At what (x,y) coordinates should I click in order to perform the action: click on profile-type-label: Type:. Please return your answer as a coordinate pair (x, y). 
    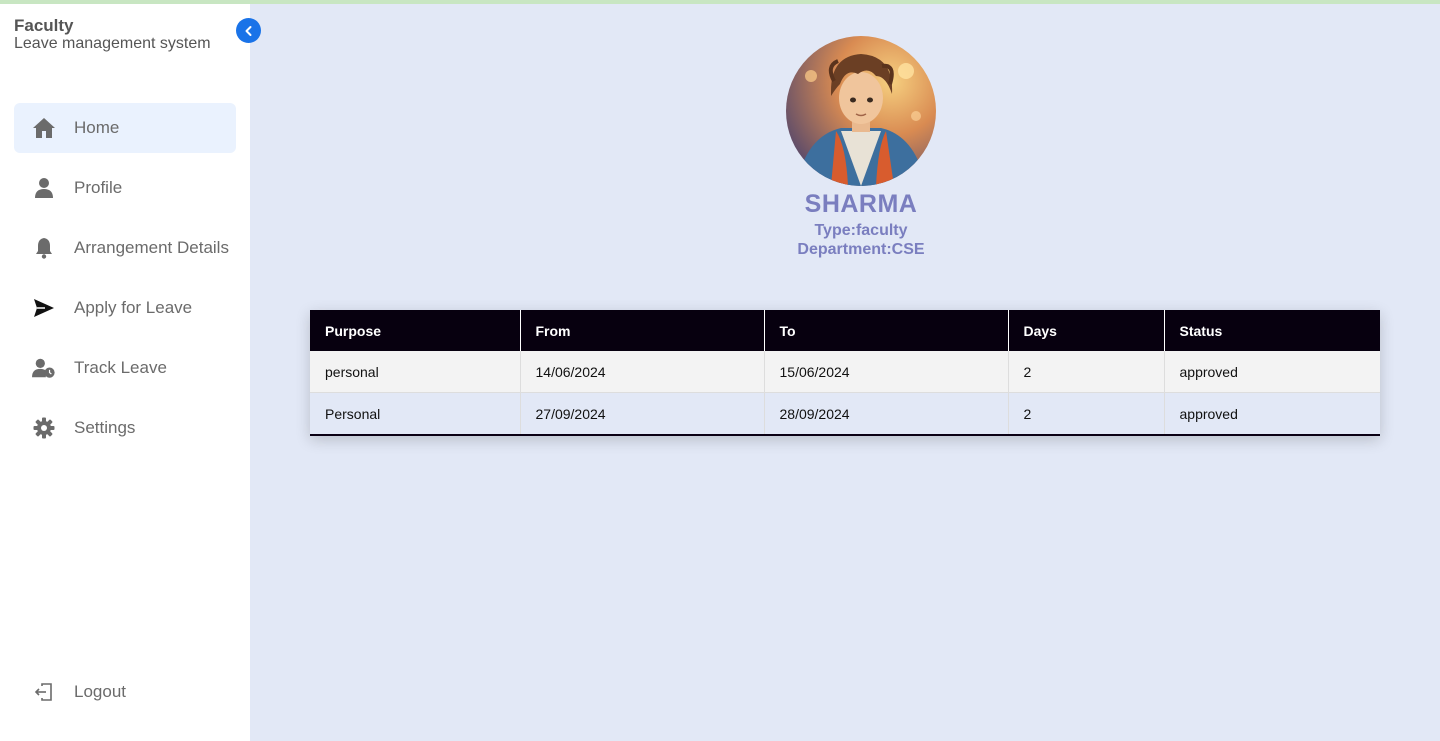
    Looking at the image, I should click on (835, 230).